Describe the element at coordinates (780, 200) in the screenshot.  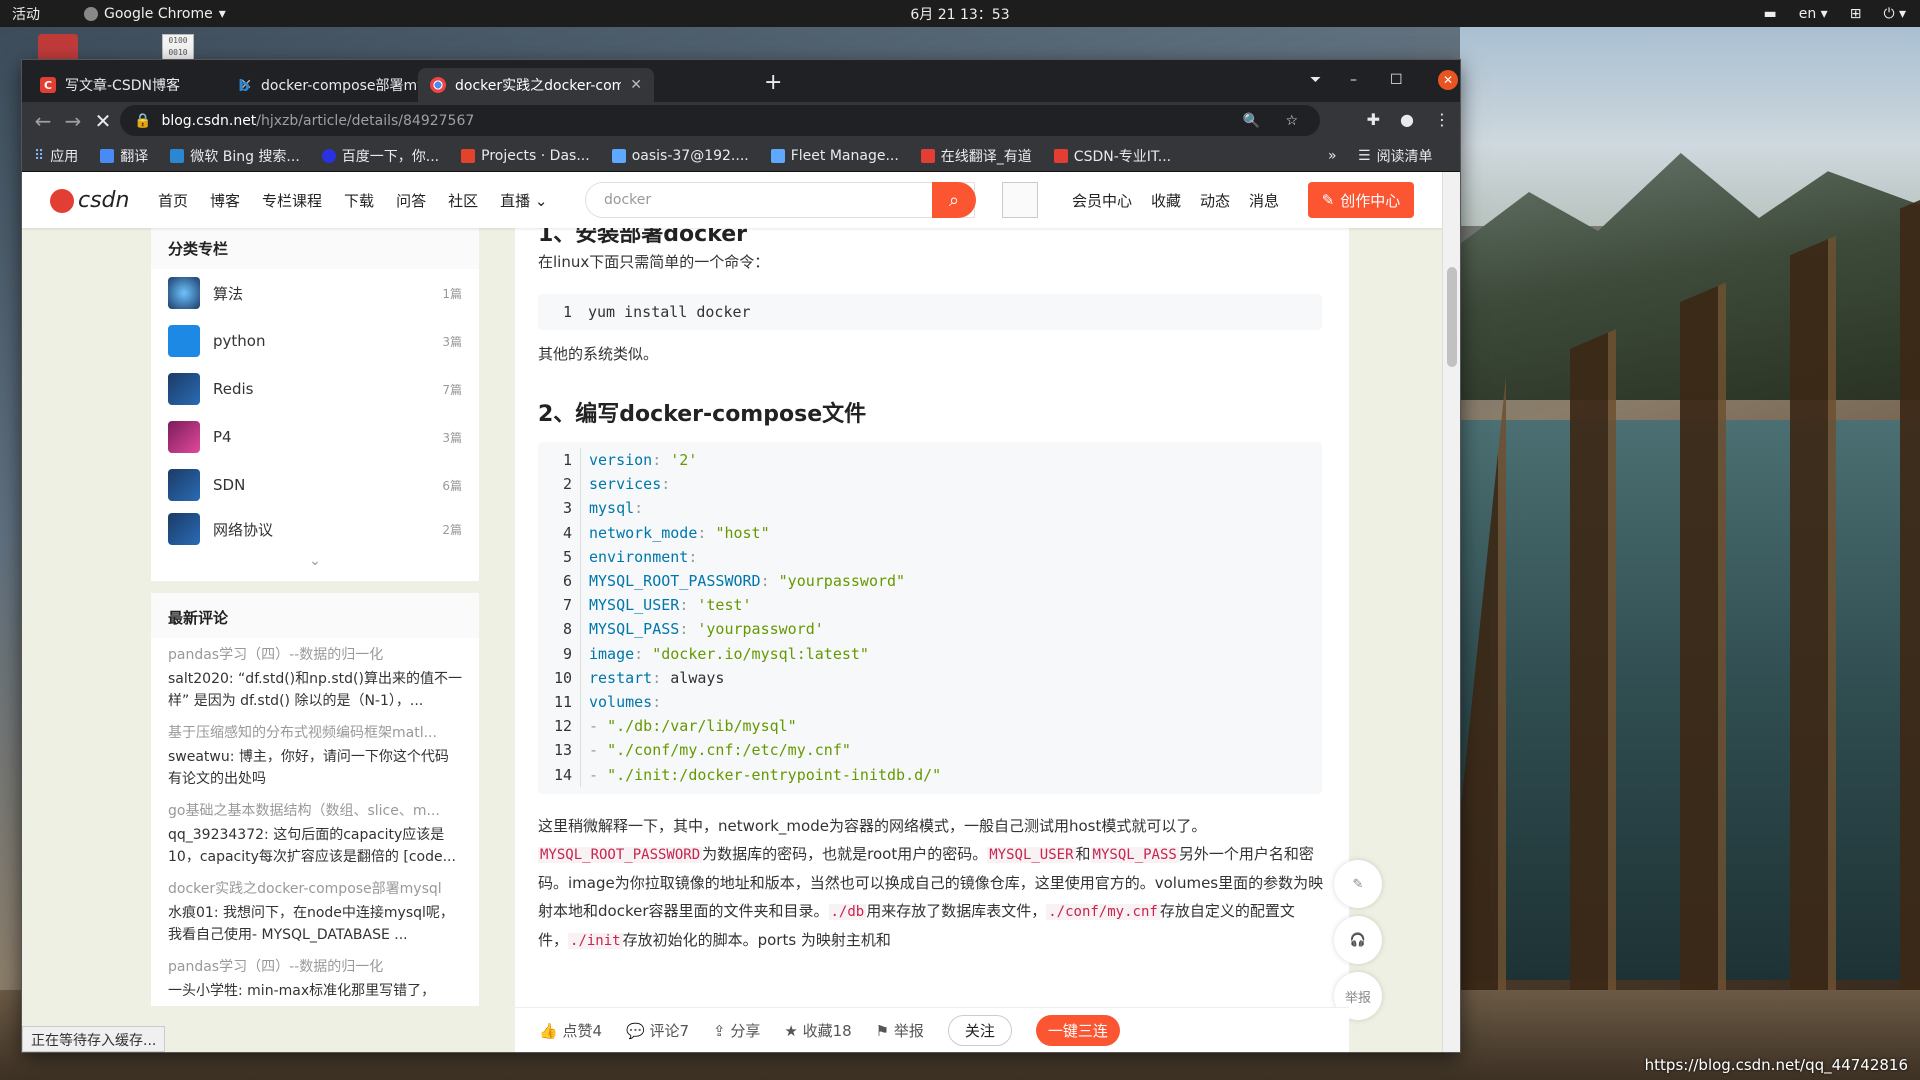
I see `search-input: docker` at that location.